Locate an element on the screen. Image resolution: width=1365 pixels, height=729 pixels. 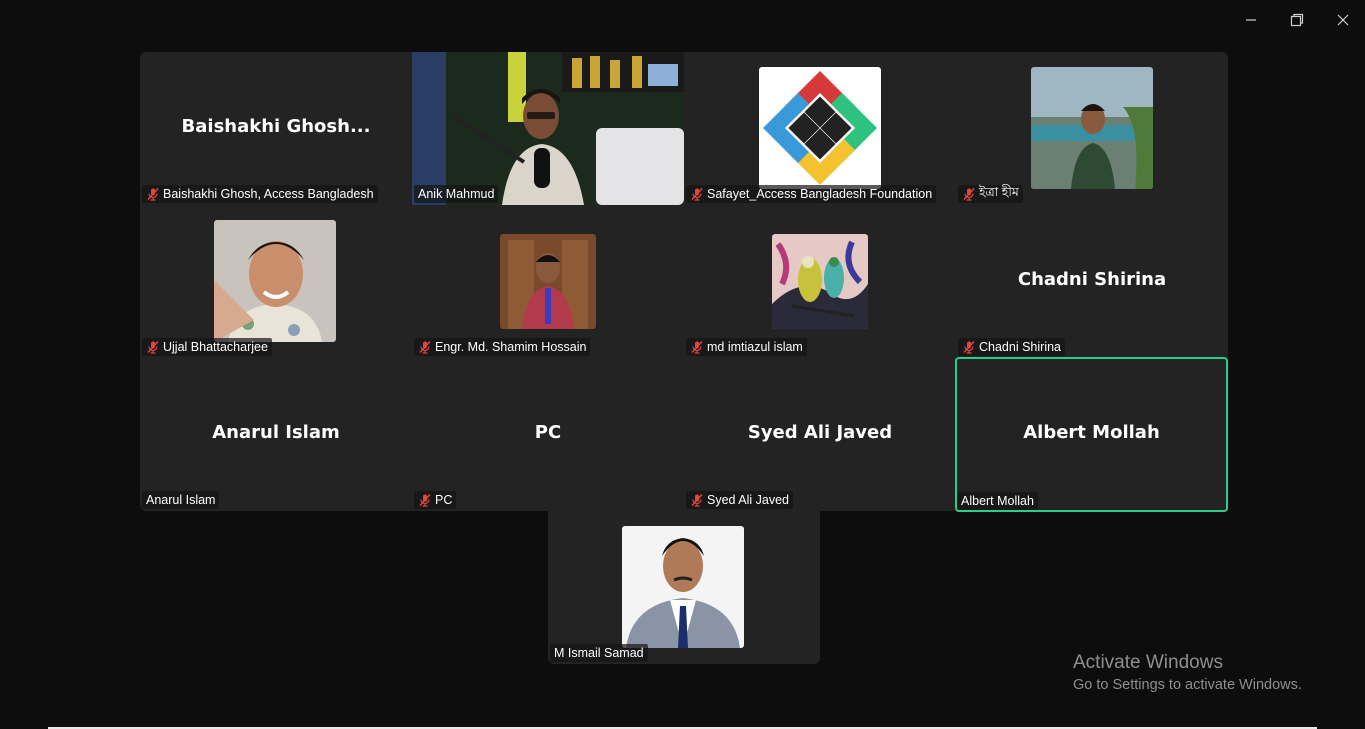
participant-nametag: ইত্রা হীম is located at coordinates (990, 194).